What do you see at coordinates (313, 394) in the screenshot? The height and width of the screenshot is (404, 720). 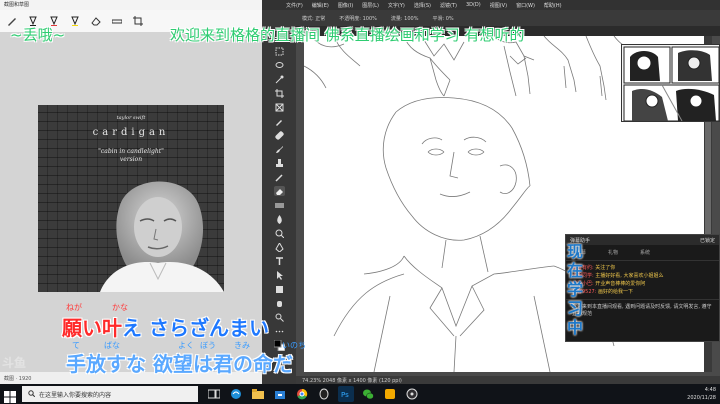 I see `taskbar-apps: Ps` at bounding box center [313, 394].